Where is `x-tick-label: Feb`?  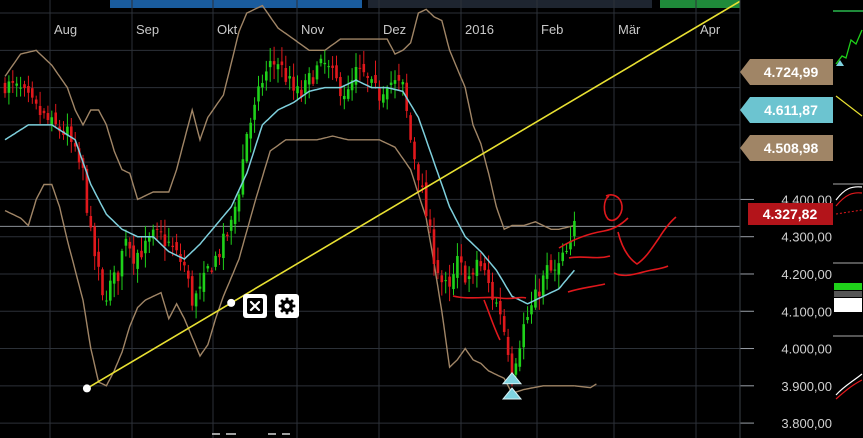
x-tick-label: Feb is located at coordinates (552, 29).